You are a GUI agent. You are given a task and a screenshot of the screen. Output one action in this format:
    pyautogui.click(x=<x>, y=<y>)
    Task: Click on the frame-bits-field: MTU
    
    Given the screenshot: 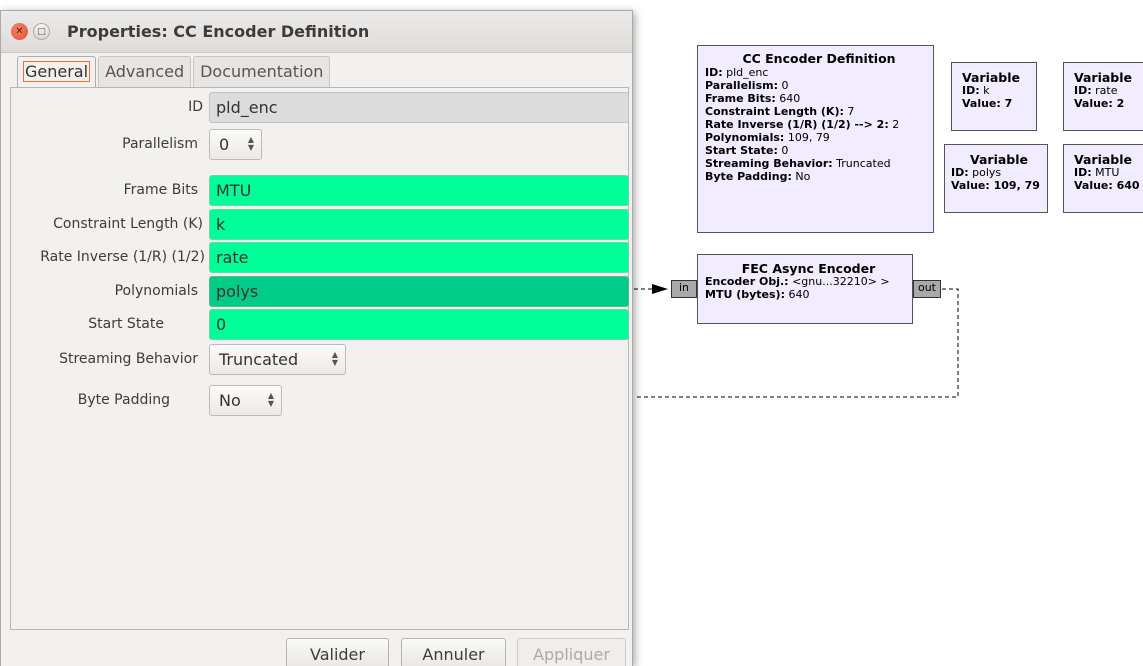 What is the action you would take?
    pyautogui.click(x=419, y=190)
    